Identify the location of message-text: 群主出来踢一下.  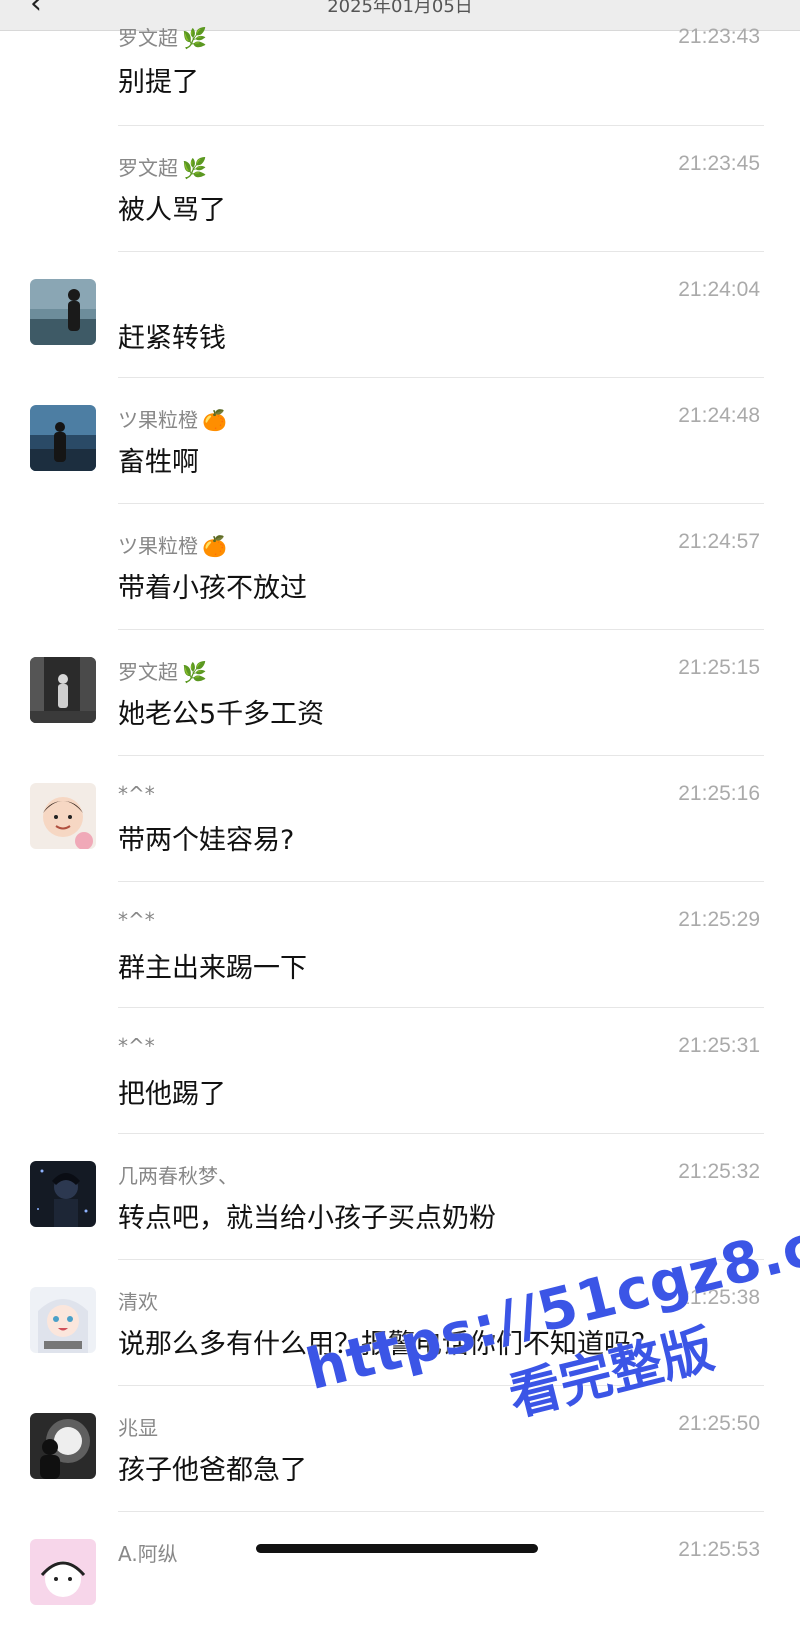
(212, 968).